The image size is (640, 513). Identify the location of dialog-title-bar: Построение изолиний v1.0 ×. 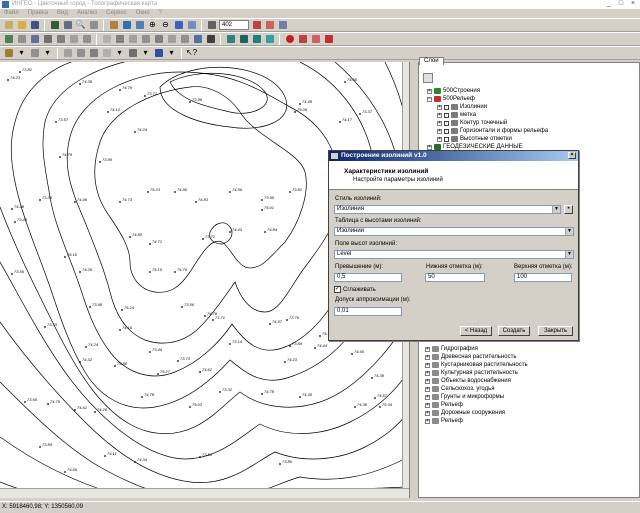
(453, 156).